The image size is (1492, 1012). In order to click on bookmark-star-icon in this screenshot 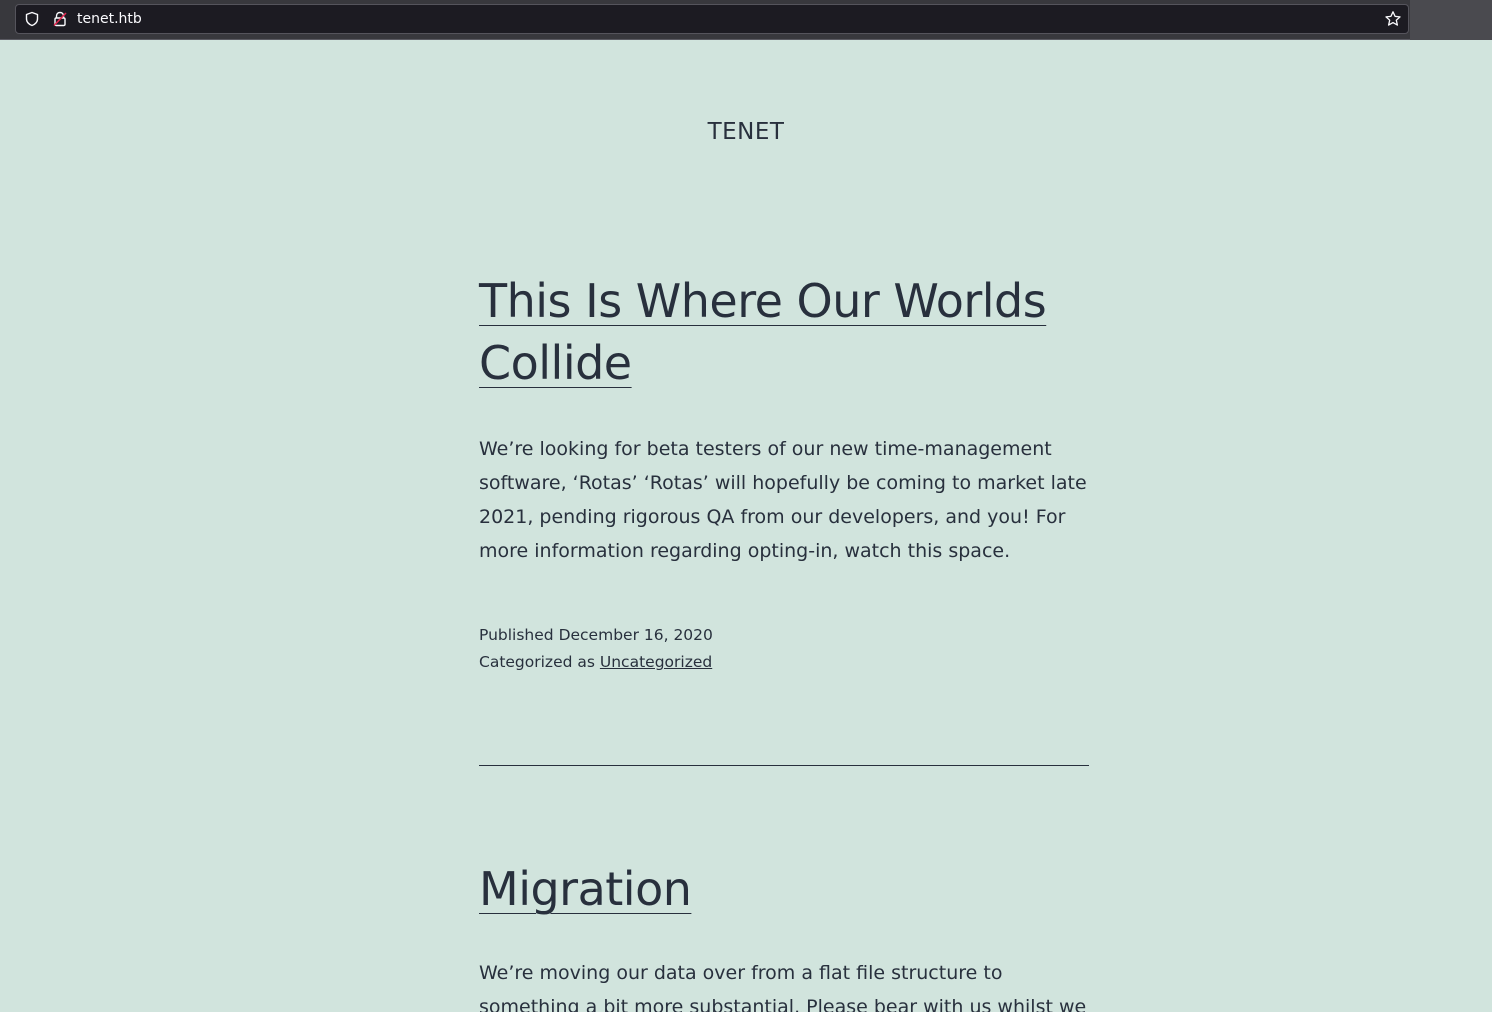, I will do `click(1393, 19)`.